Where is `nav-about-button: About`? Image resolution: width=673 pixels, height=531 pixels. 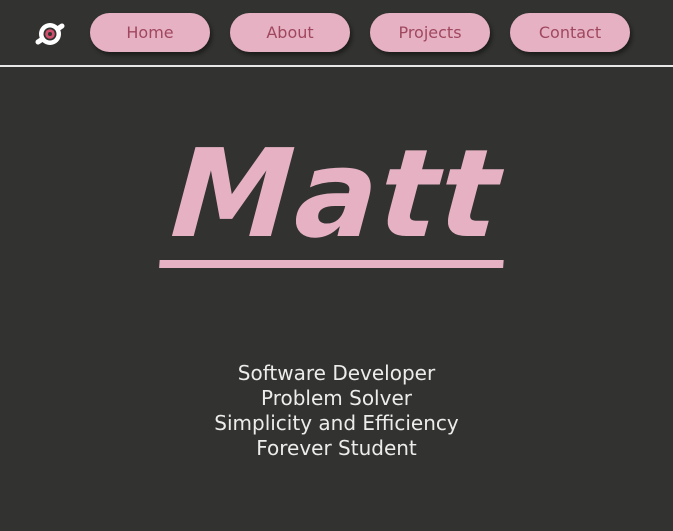 nav-about-button: About is located at coordinates (290, 32).